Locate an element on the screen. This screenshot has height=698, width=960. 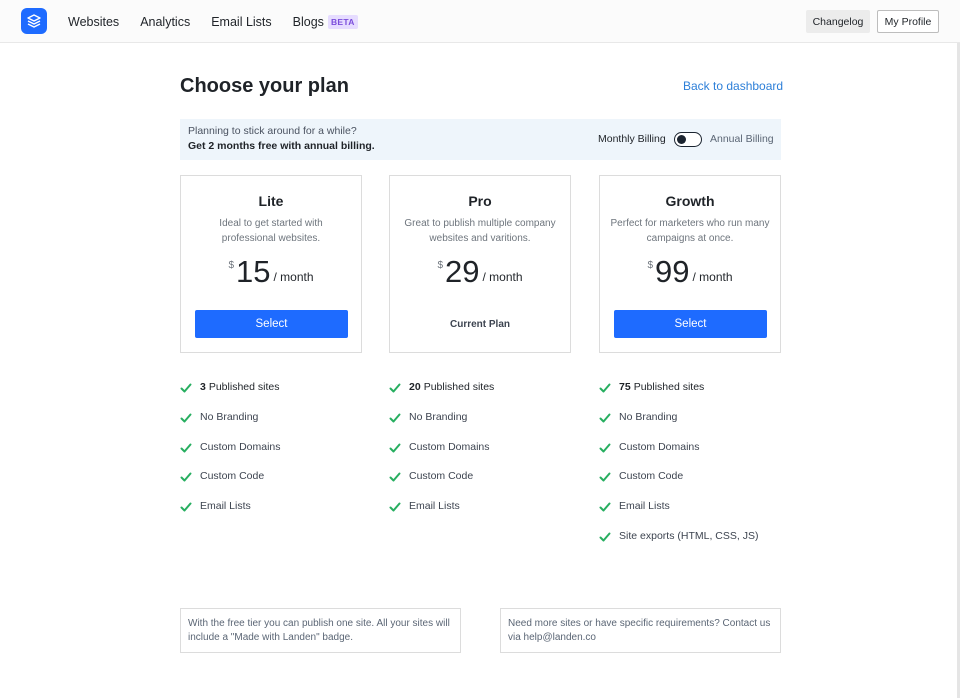
price-amount: 29 is located at coordinates (462, 271).